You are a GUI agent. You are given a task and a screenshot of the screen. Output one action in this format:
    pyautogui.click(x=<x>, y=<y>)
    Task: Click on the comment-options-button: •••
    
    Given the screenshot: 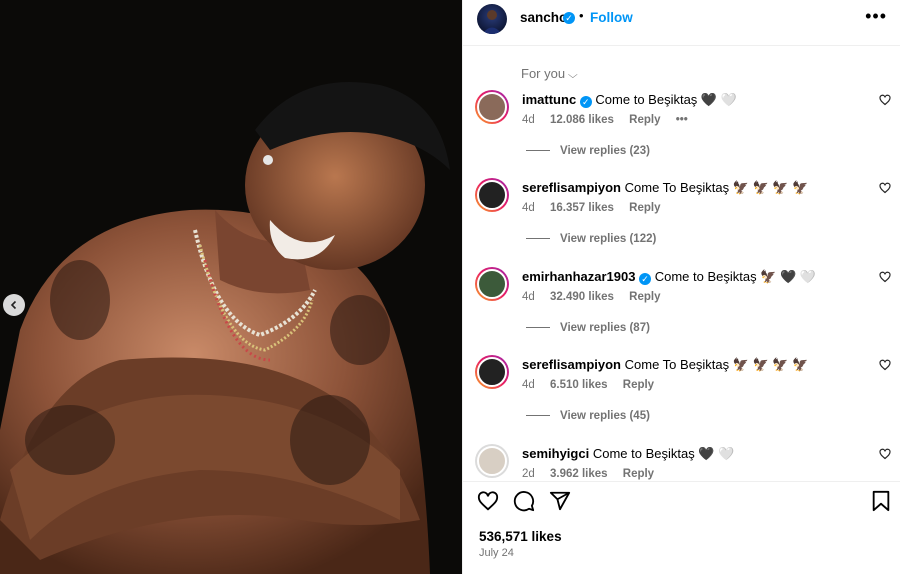 What is the action you would take?
    pyautogui.click(x=682, y=120)
    